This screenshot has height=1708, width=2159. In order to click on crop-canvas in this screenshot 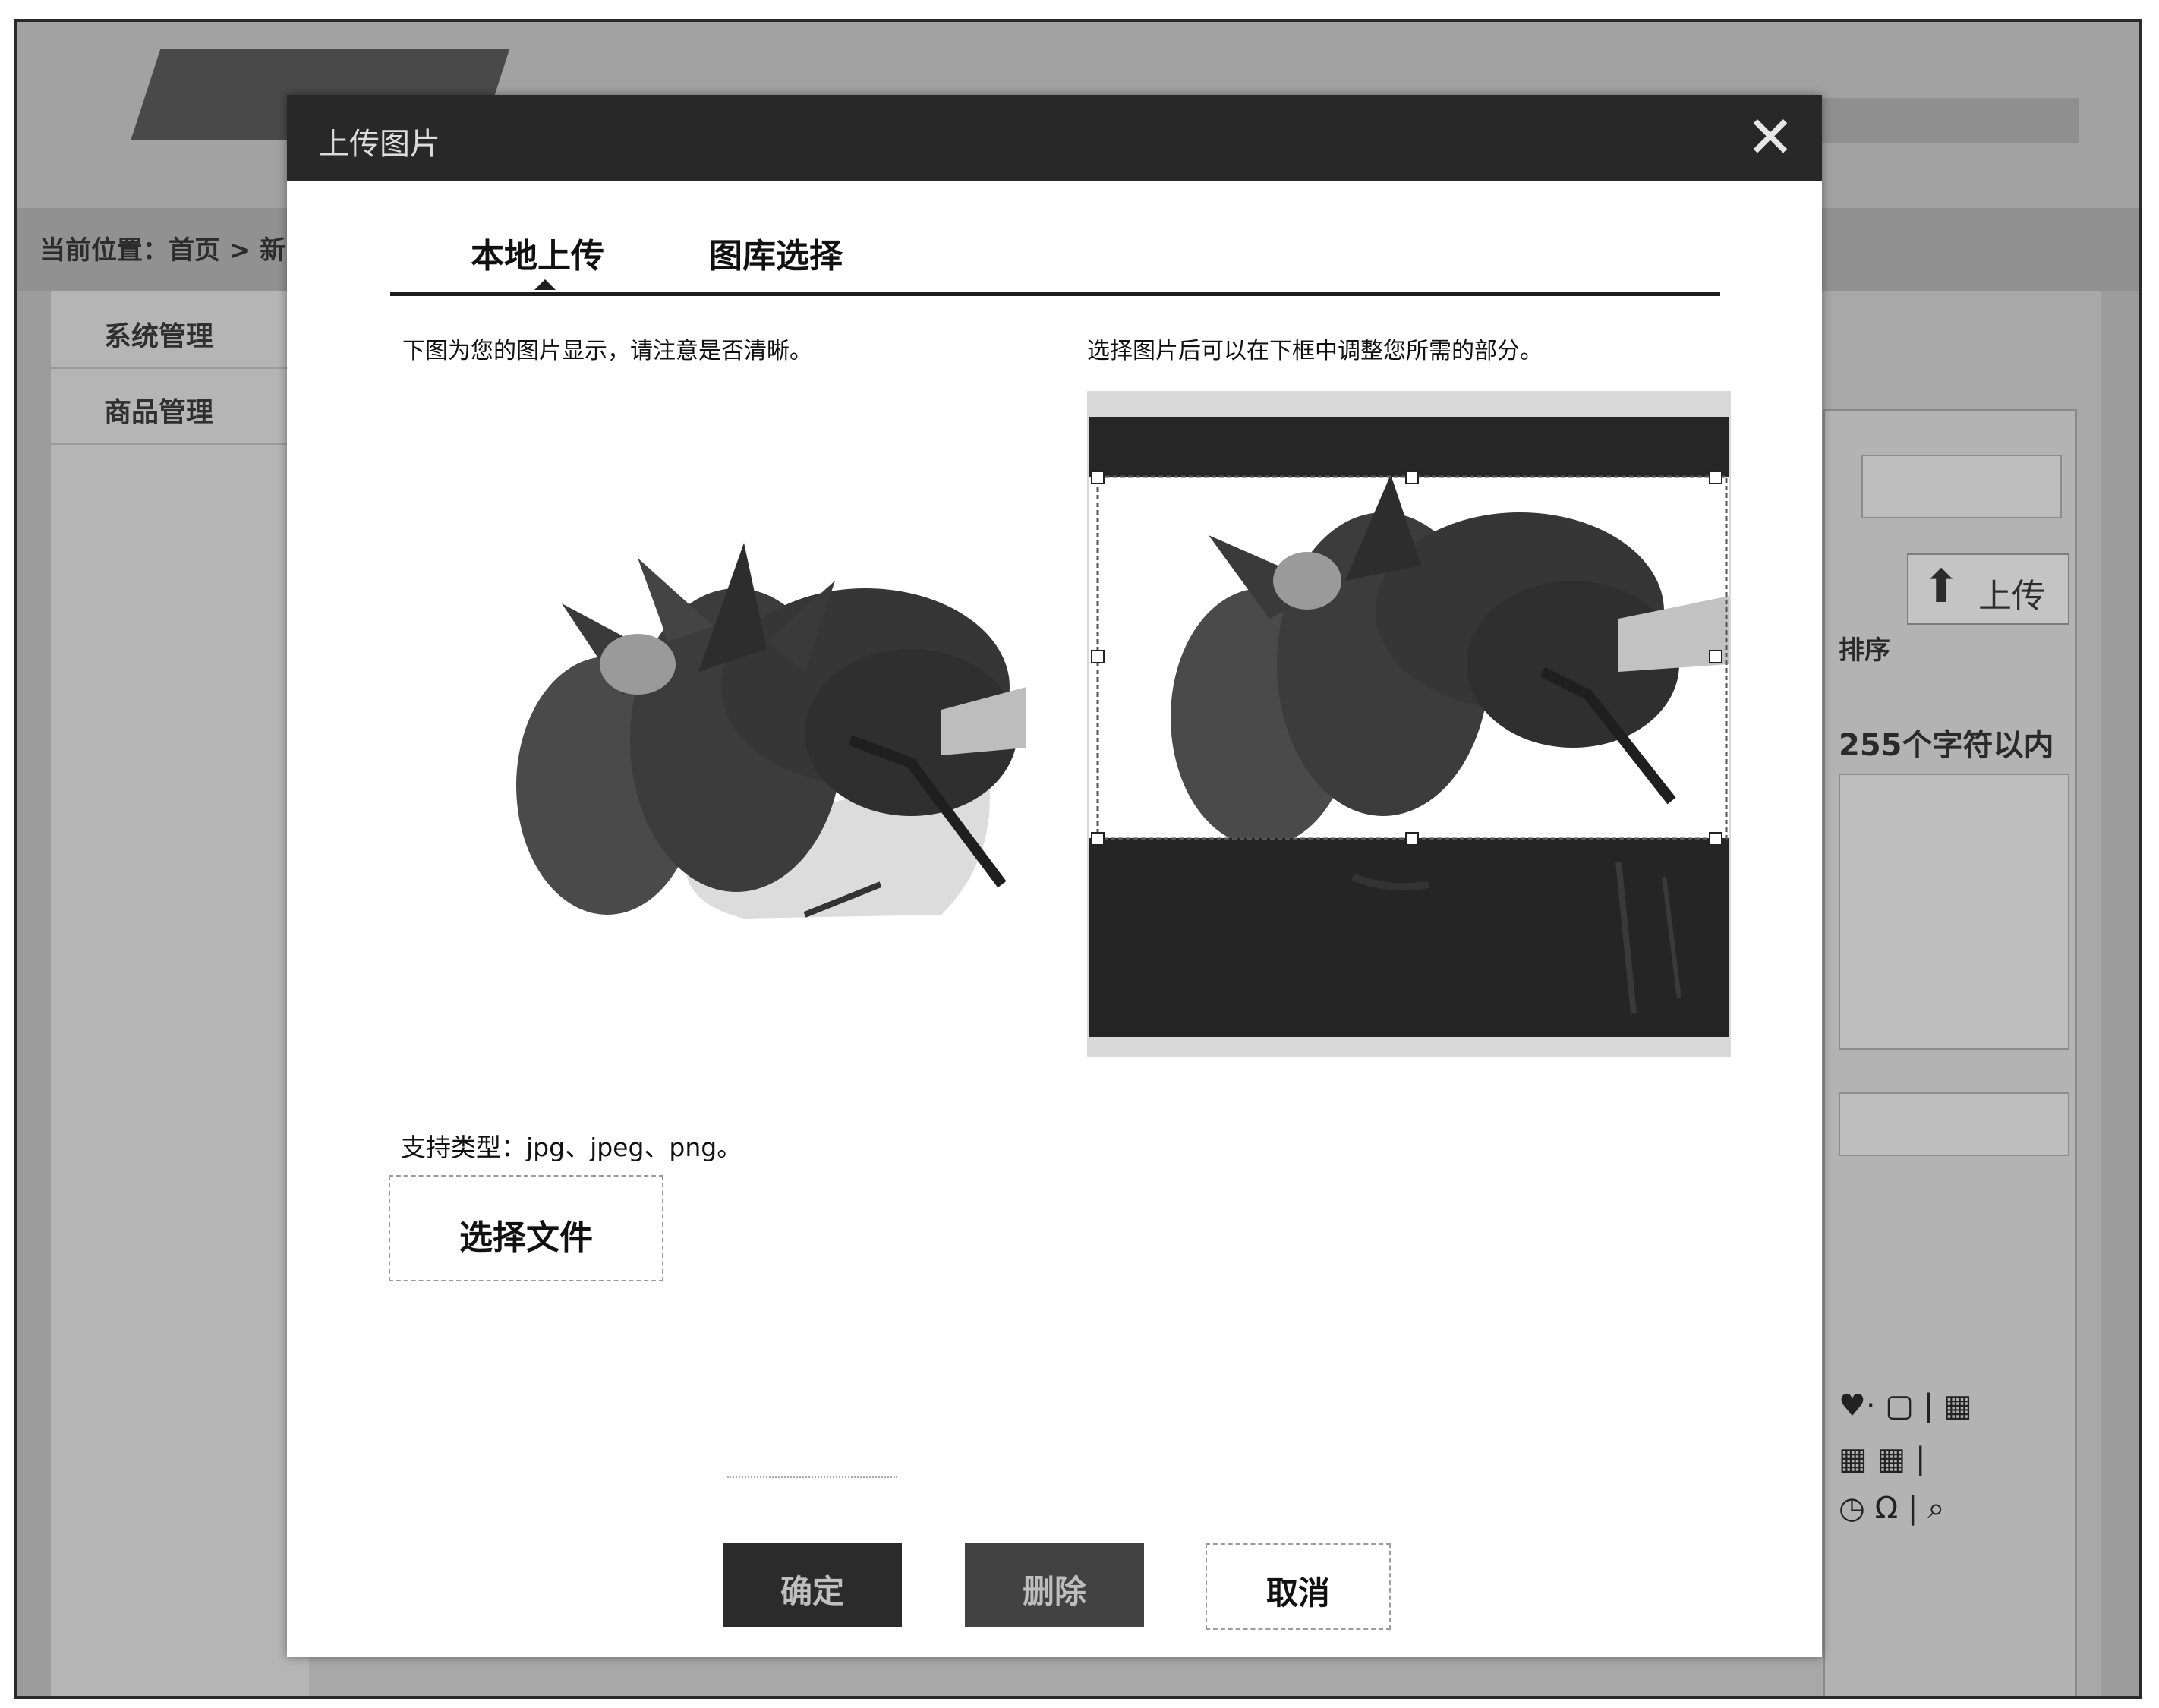, I will do `click(1409, 724)`.